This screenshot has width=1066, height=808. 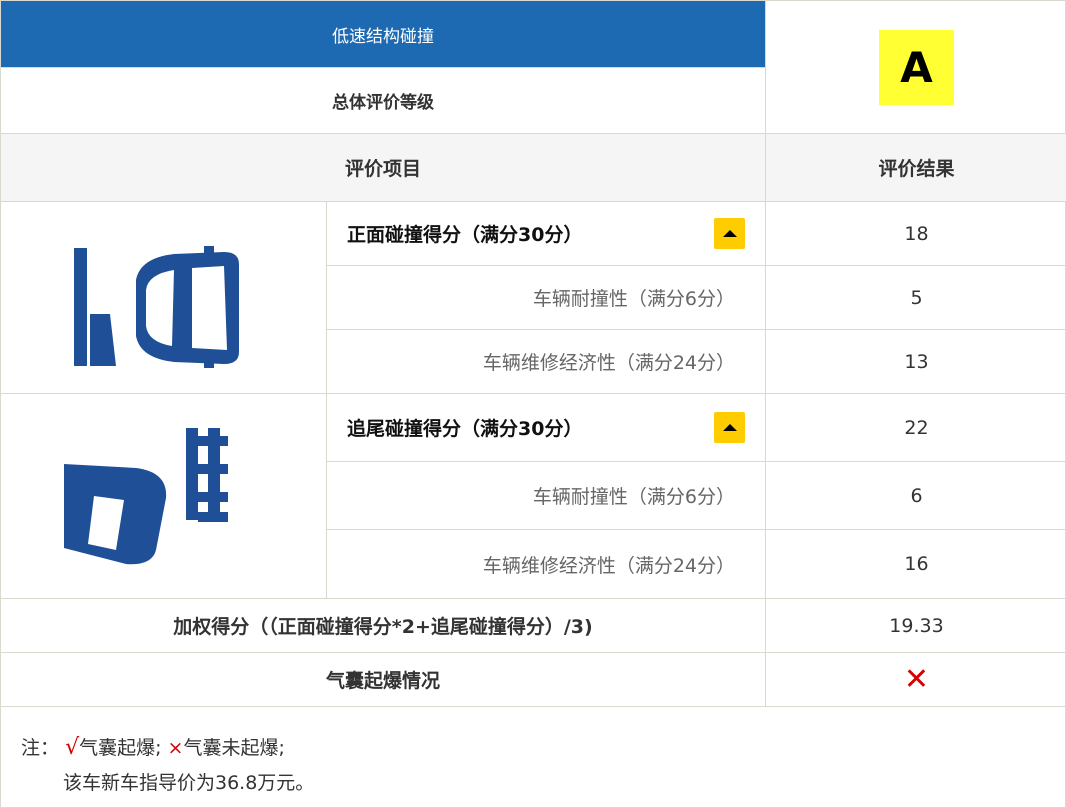 What do you see at coordinates (40, 748) in the screenshot?
I see `footnote-prefix: 注：` at bounding box center [40, 748].